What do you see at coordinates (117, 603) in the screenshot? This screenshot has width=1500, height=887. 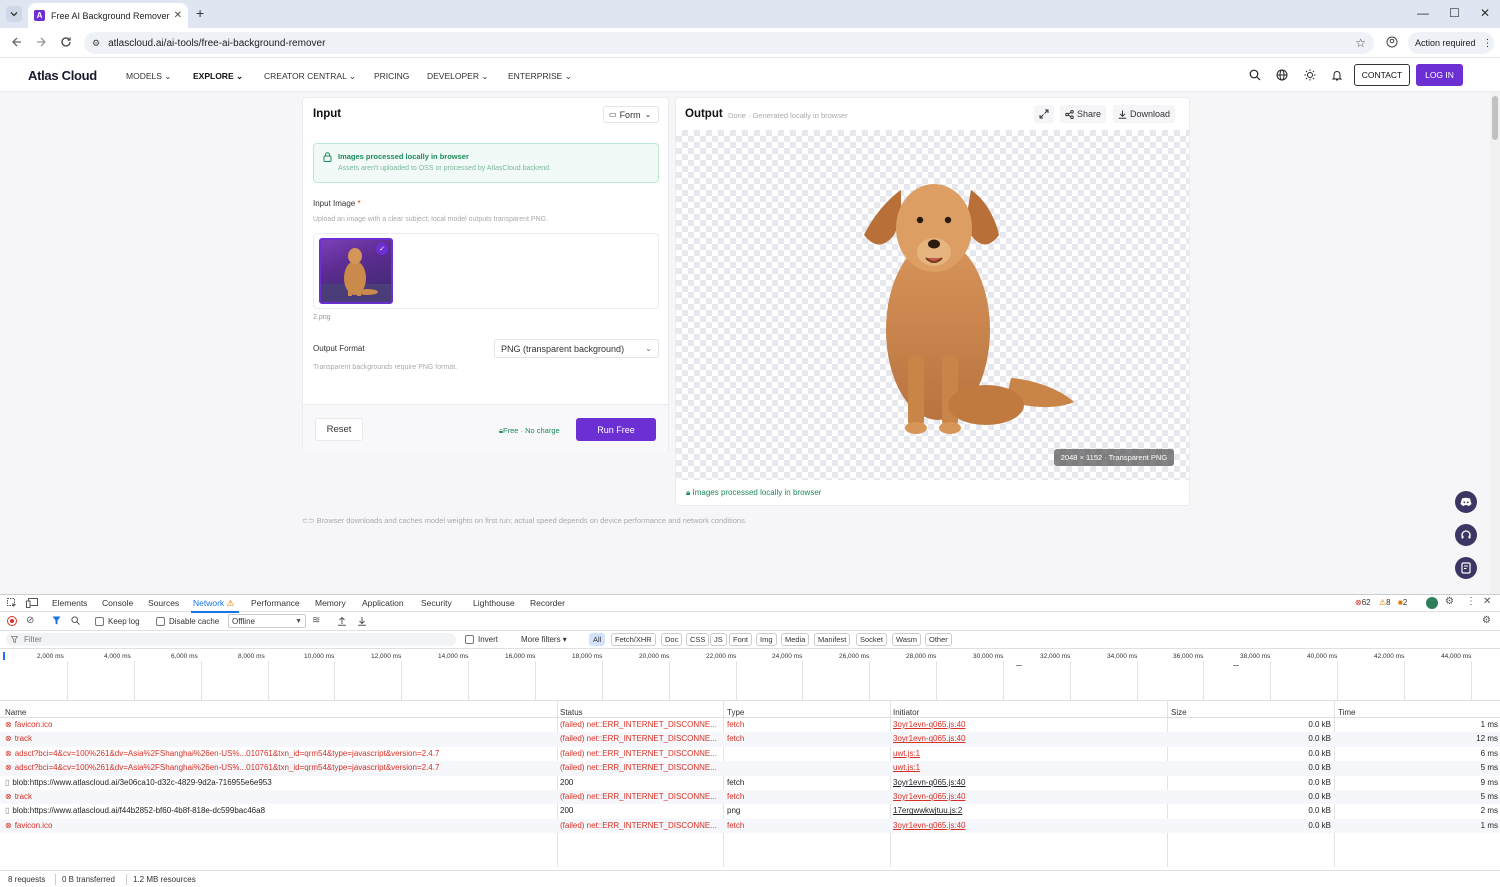 I see `devtools-tab-console: Console` at bounding box center [117, 603].